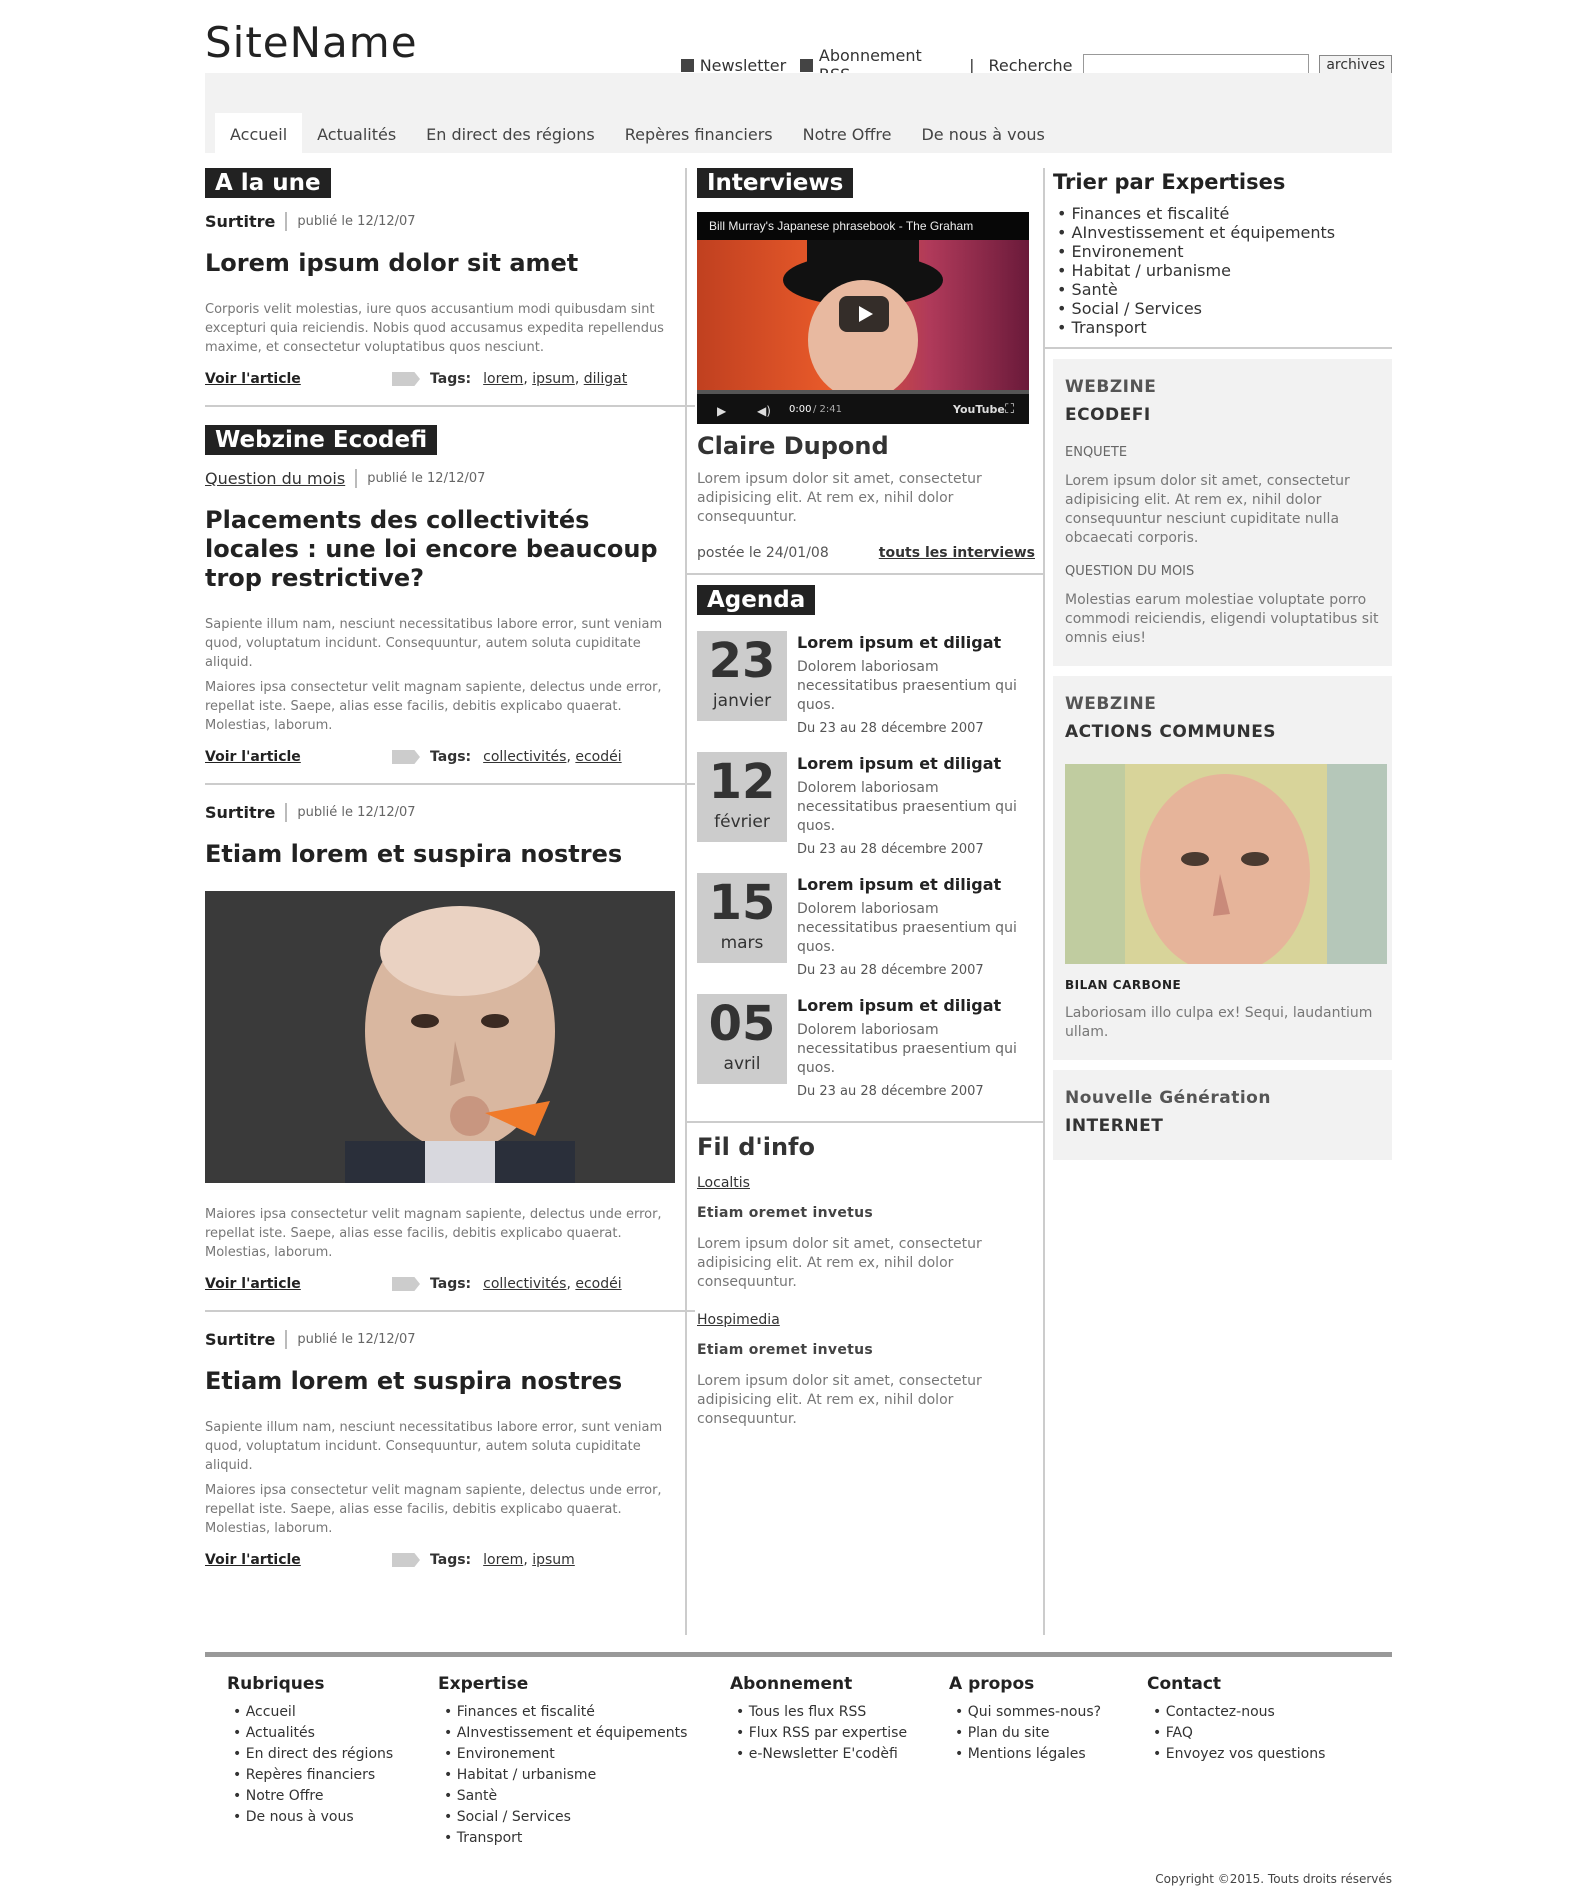  Describe the element at coordinates (1224, 251) in the screenshot. I see `expertise-item: Environement` at that location.